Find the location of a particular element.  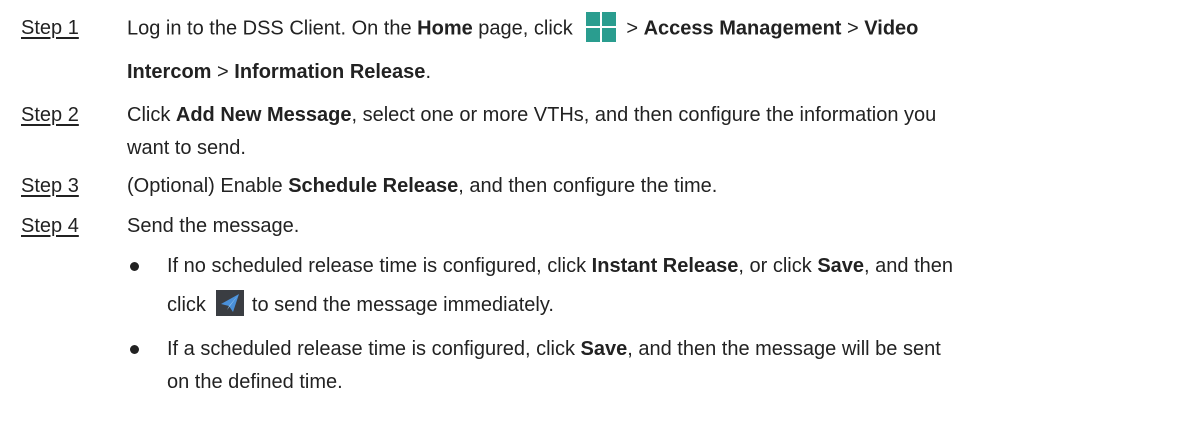

bullet-1-line-2: click to send the message immediately. is located at coordinates (360, 304).